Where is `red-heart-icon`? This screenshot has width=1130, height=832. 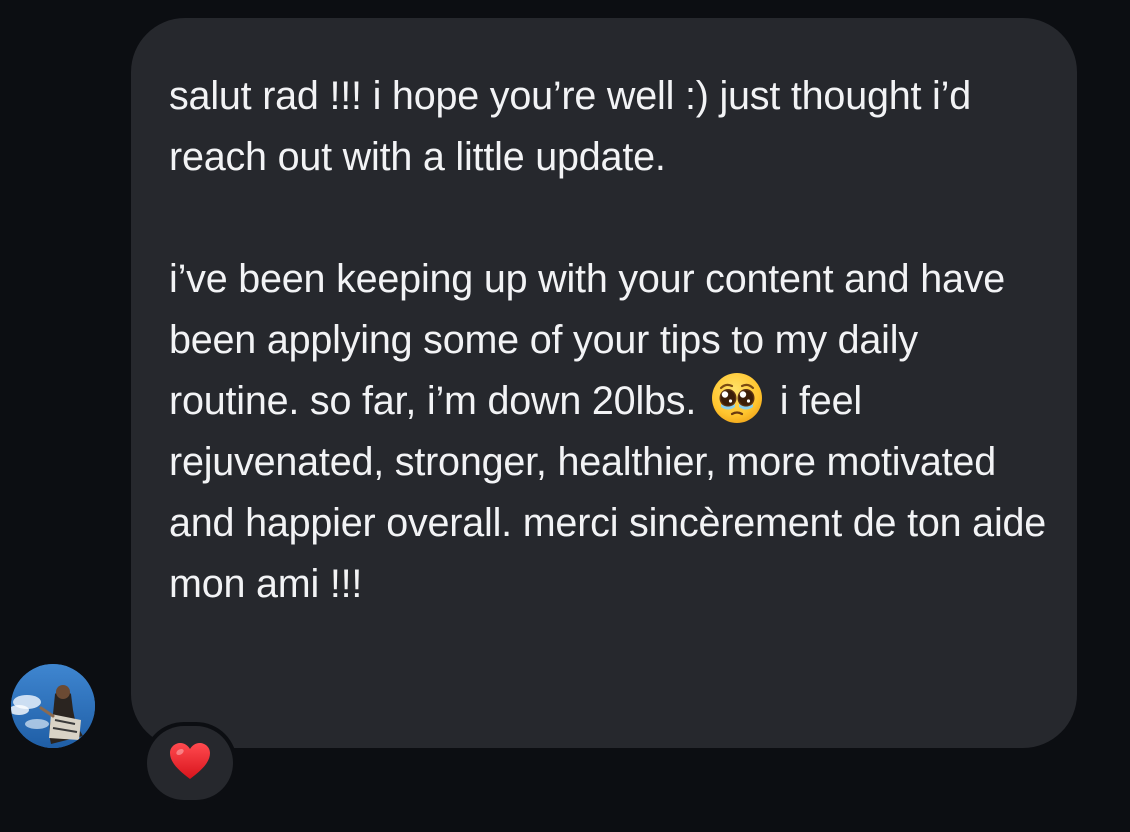 red-heart-icon is located at coordinates (190, 763).